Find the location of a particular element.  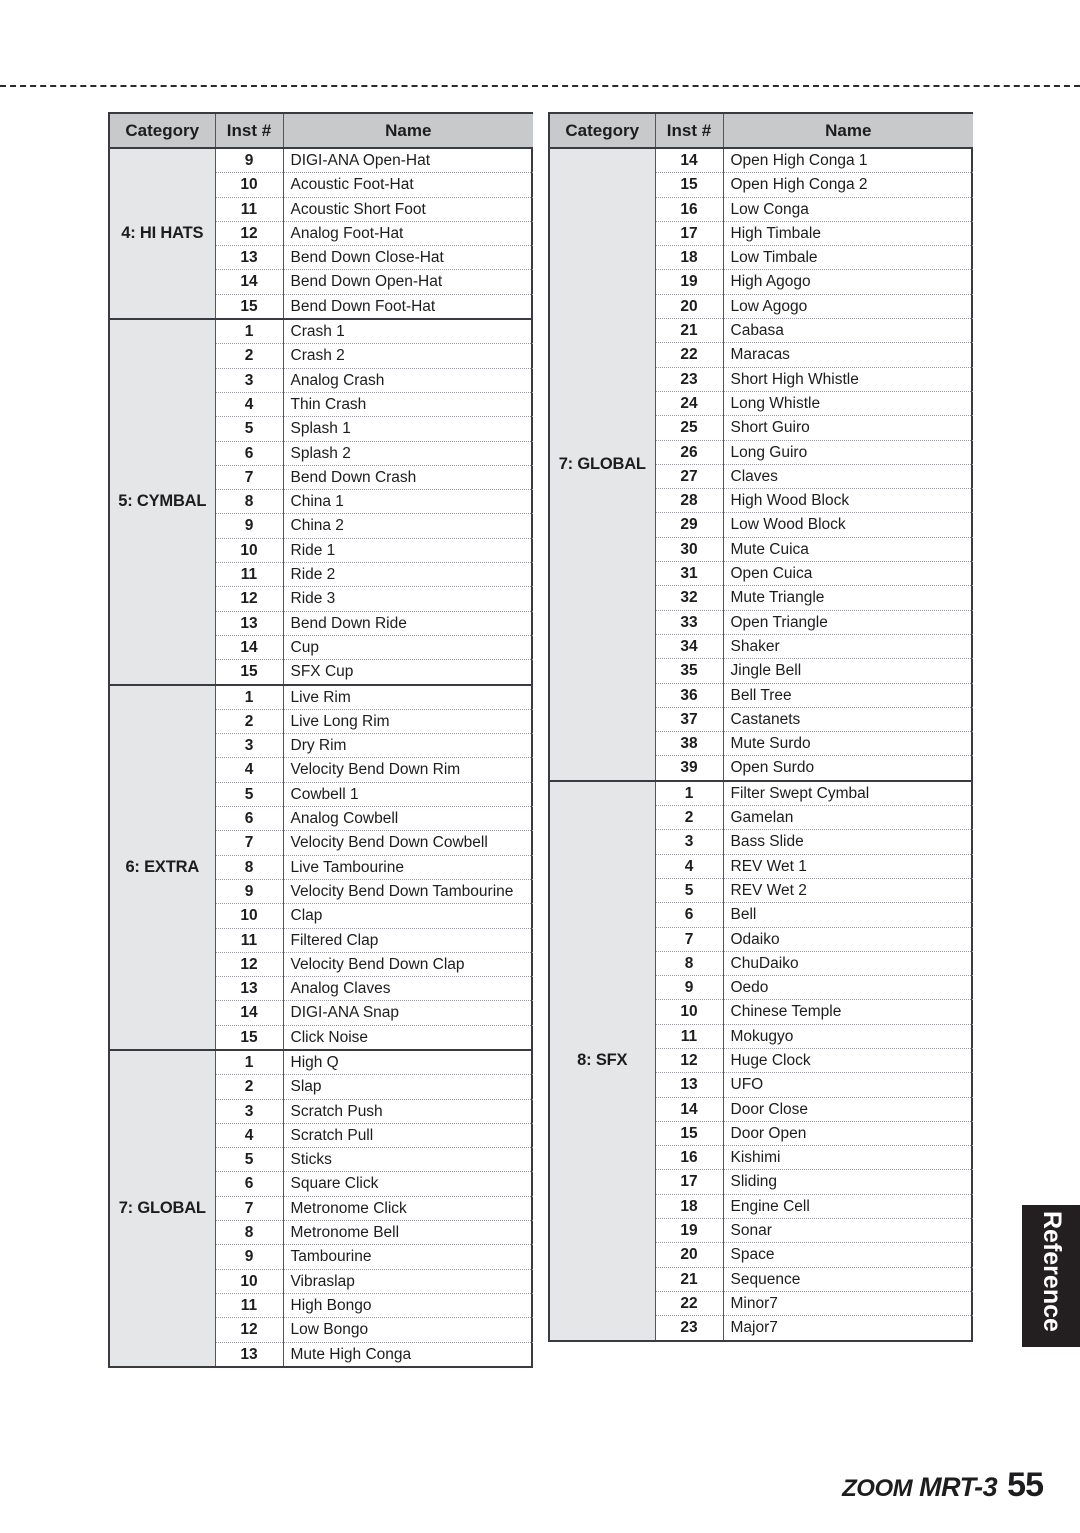

table-row: 8: SFX 1 Filter Swept Cymbal is located at coordinates (761, 1060).